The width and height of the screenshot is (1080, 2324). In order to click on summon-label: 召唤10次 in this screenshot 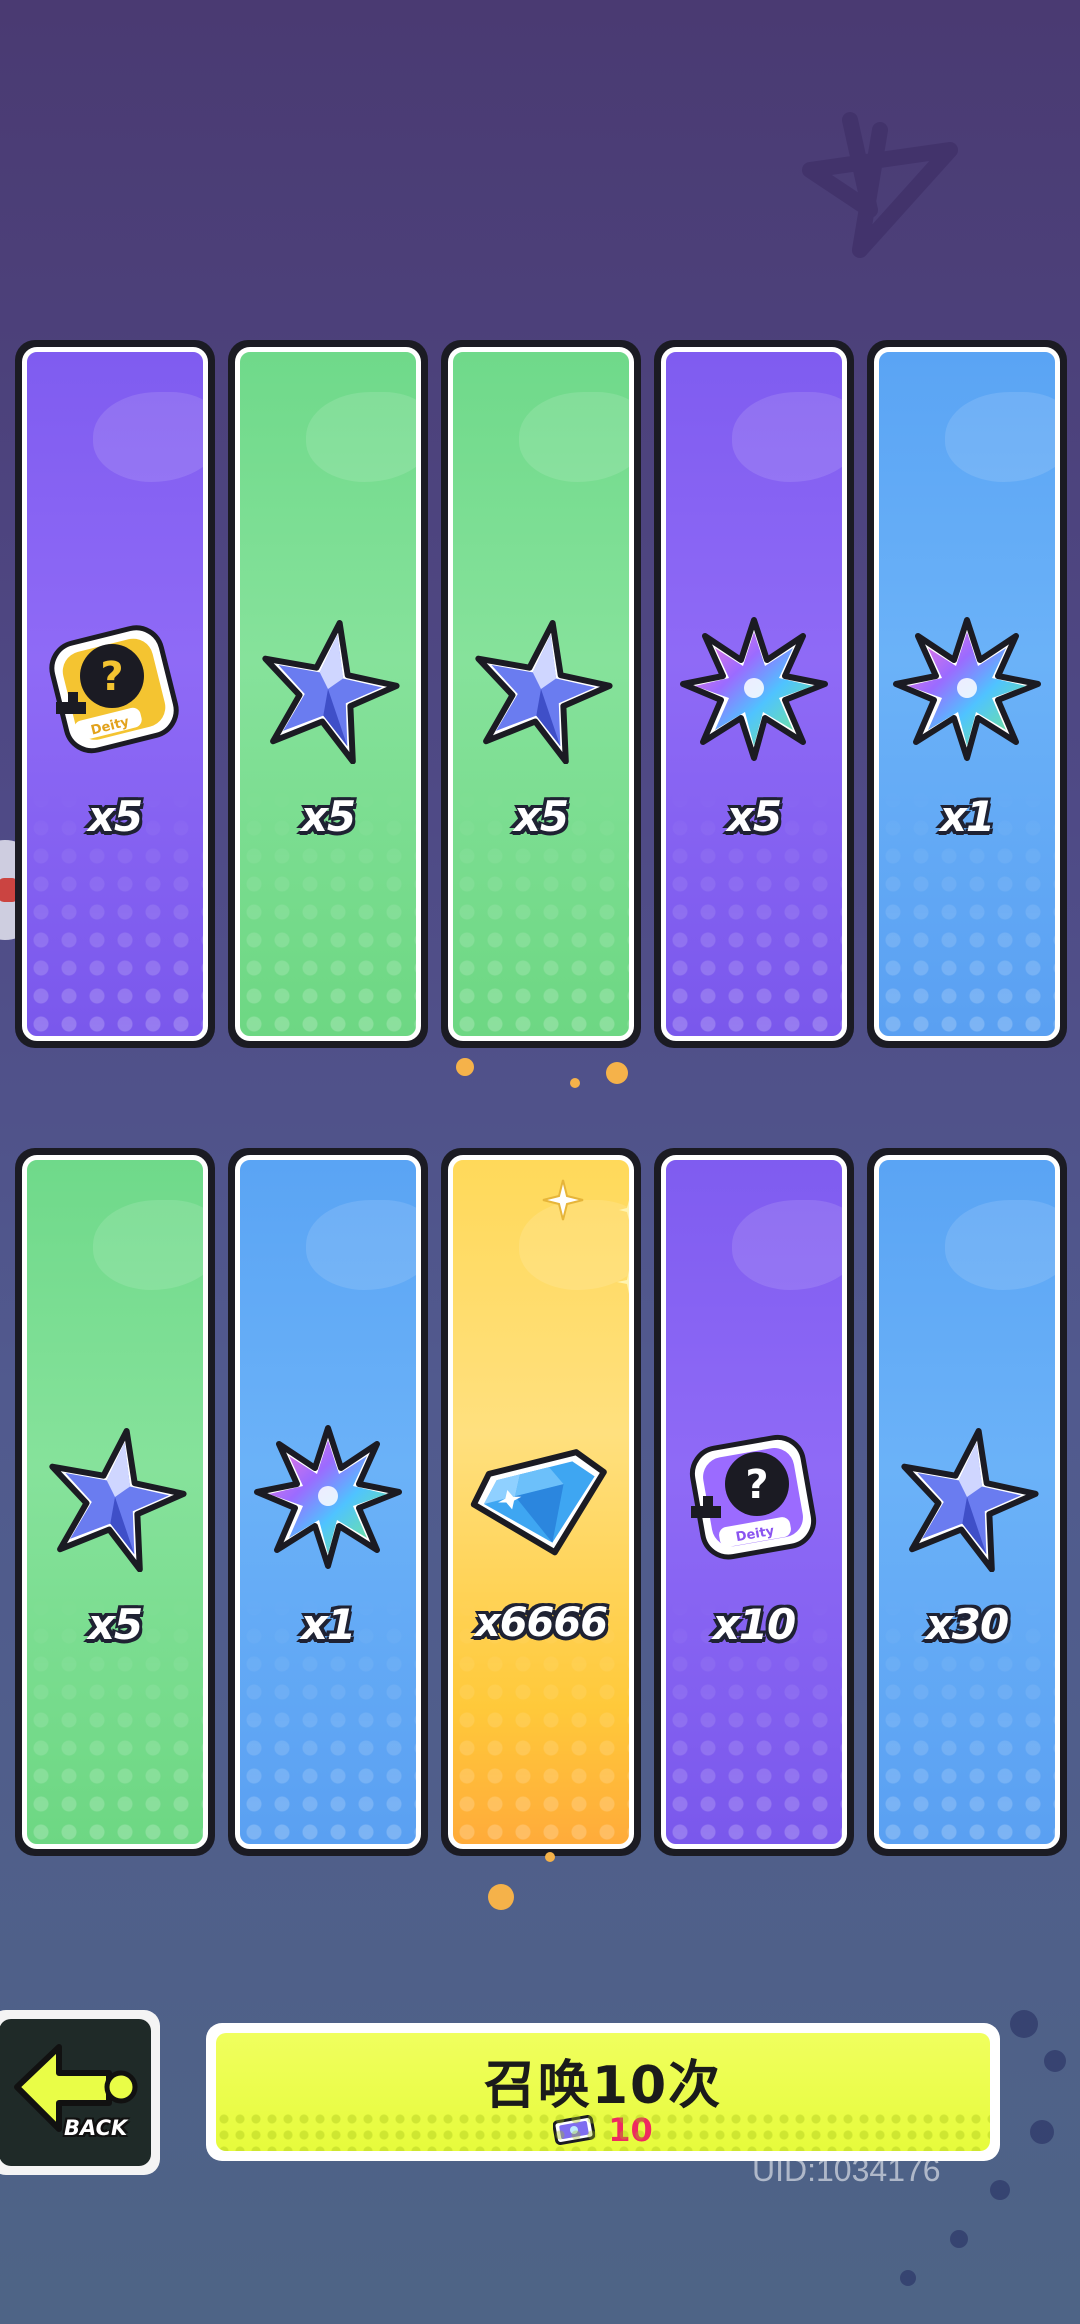, I will do `click(603, 2086)`.